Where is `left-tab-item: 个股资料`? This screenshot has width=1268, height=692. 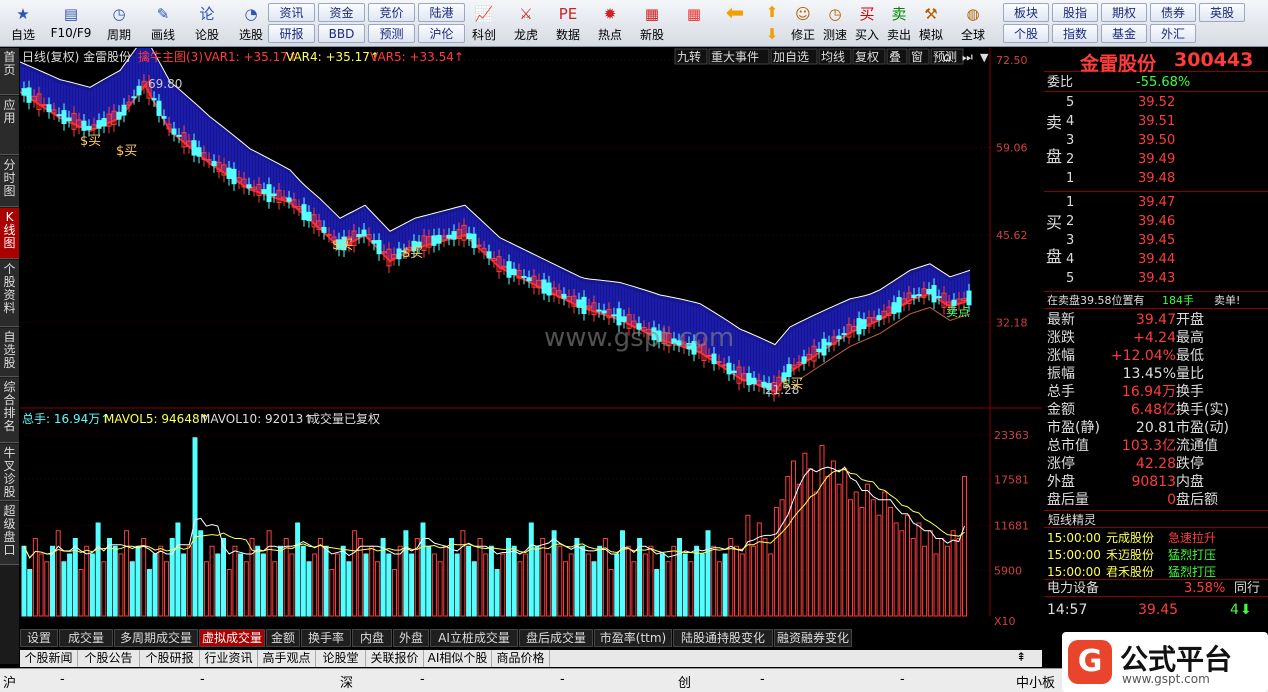
left-tab-item: 个股资料 is located at coordinates (9, 293).